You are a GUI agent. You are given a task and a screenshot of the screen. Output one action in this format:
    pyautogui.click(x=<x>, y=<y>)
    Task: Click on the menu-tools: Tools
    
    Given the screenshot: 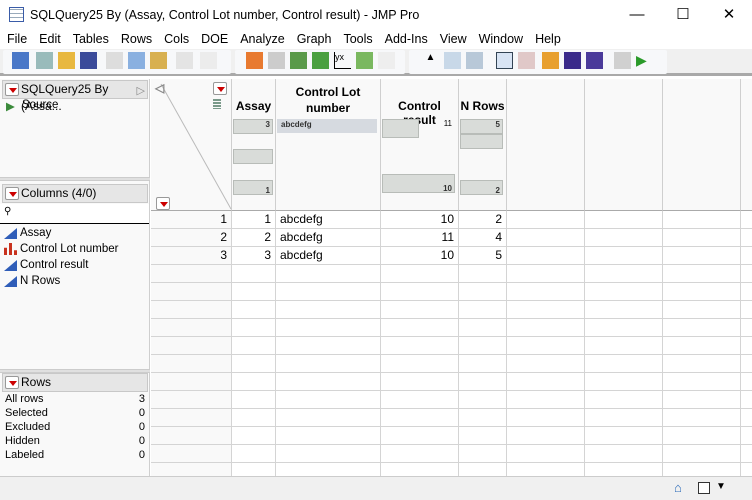 What is the action you would take?
    pyautogui.click(x=356, y=38)
    